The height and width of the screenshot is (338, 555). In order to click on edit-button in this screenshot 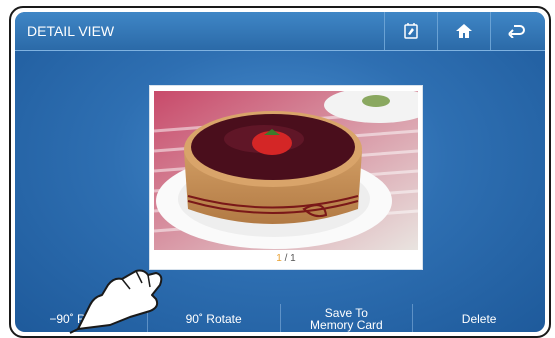, I will do `click(410, 31)`.